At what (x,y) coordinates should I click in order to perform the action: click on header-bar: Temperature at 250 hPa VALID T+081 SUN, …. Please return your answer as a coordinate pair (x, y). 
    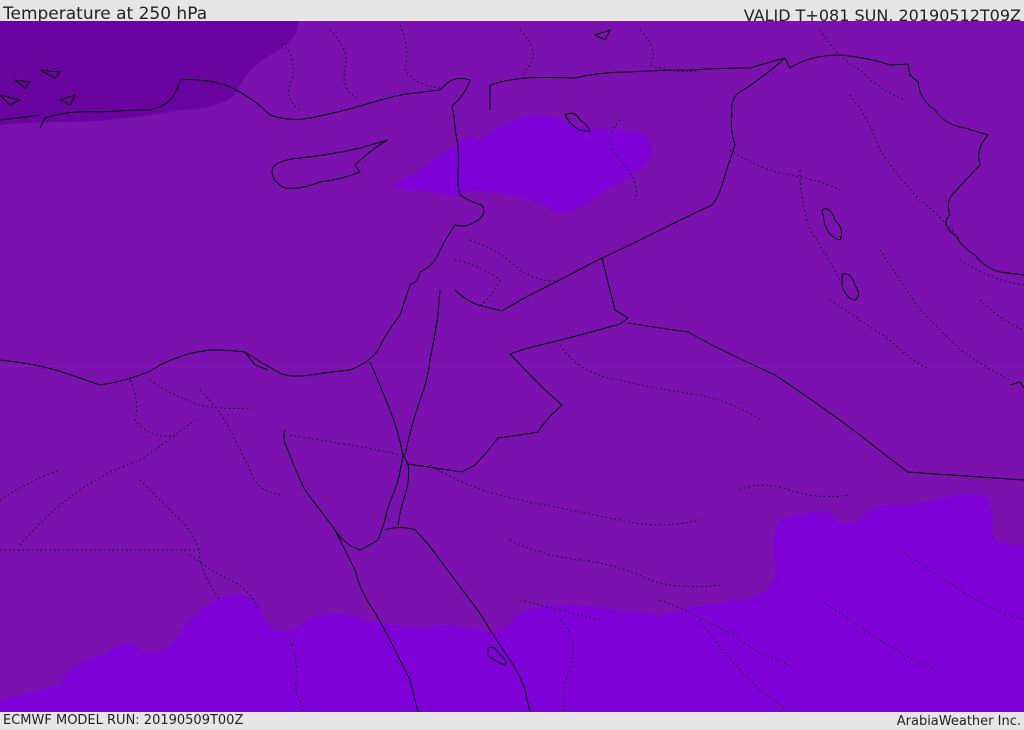
    Looking at the image, I should click on (512, 12).